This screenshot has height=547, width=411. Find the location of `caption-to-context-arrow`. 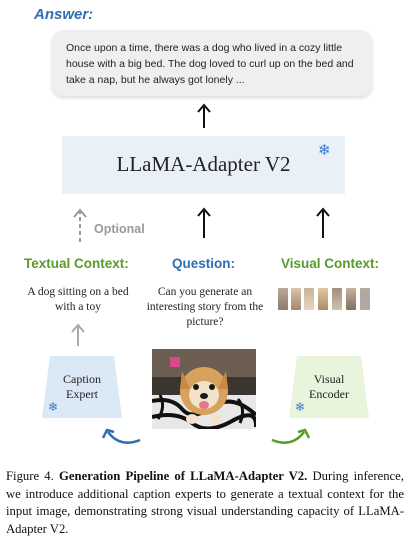

caption-to-context-arrow is located at coordinates (78, 334).